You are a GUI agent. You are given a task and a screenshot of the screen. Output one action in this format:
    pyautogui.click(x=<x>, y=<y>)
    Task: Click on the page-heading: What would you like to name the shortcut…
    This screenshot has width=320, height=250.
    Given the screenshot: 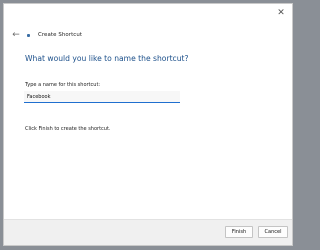 What is the action you would take?
    pyautogui.click(x=107, y=58)
    